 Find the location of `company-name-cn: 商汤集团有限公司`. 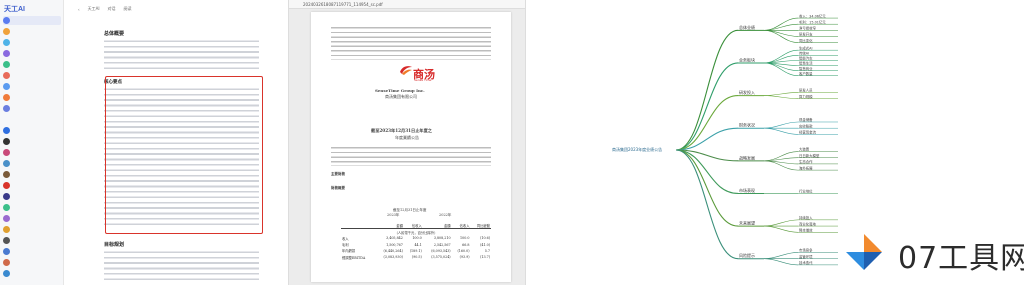

company-name-cn: 商汤集团有限公司 is located at coordinates (401, 96).